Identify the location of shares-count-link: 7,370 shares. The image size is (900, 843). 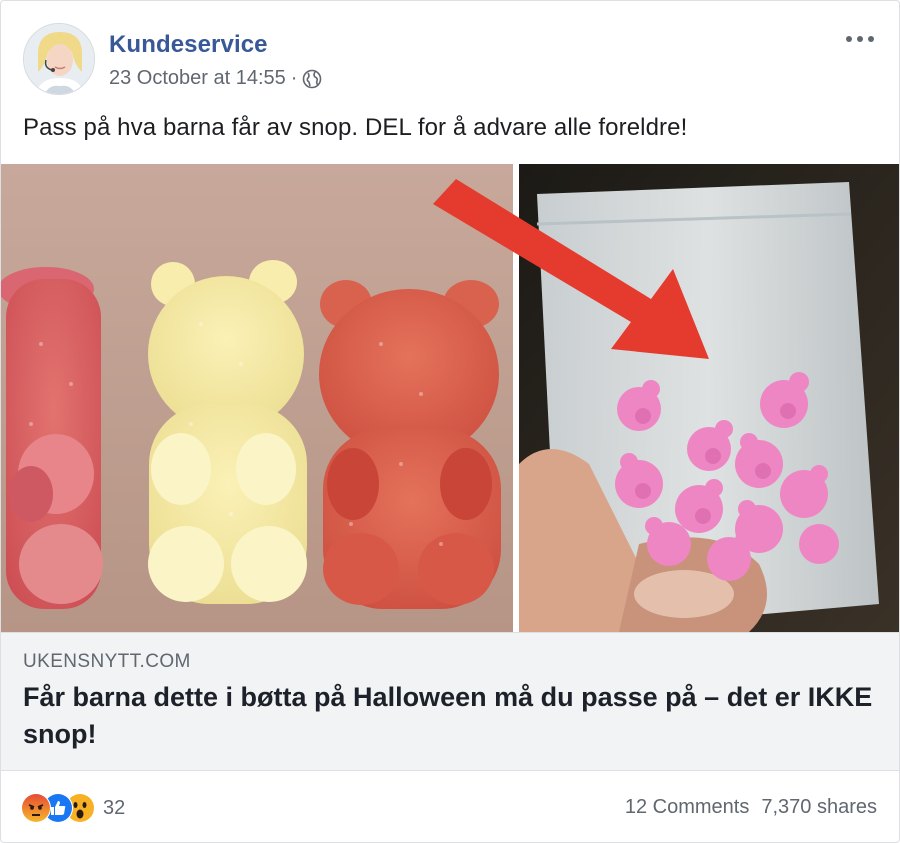
(819, 807).